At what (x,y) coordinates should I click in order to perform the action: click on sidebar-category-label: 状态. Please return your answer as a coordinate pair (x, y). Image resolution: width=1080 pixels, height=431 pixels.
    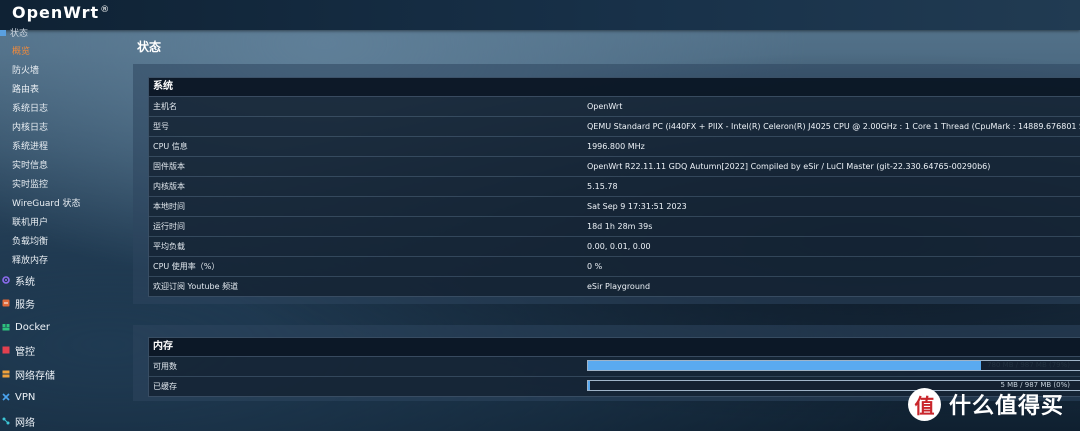
    Looking at the image, I should click on (19, 34).